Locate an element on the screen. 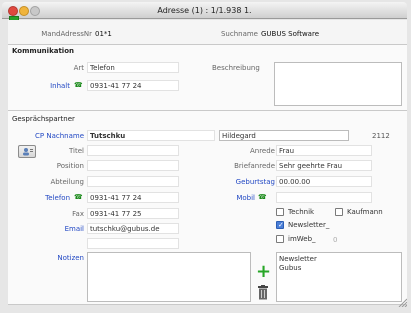 The image size is (411, 313). window-titlebar: Adresse (1) : 1/1.938 1. is located at coordinates (204, 10).